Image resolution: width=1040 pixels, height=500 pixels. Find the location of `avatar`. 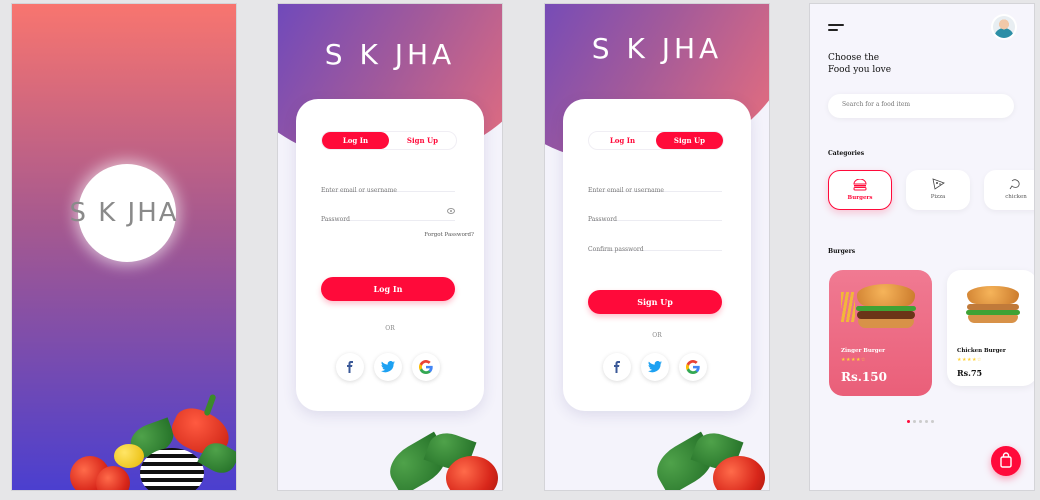

avatar is located at coordinates (1004, 27).